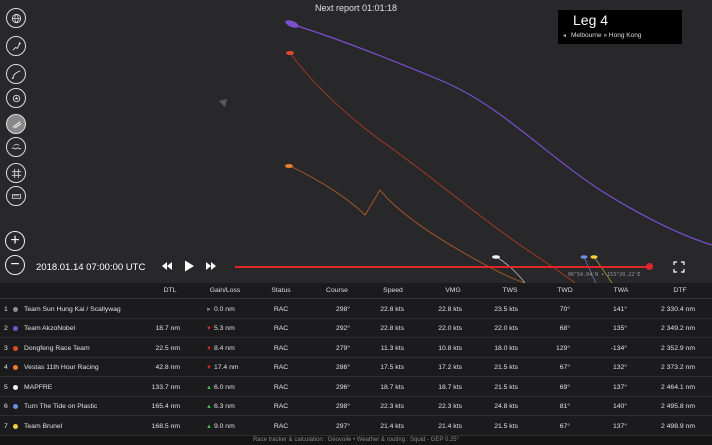 The image size is (712, 445). What do you see at coordinates (619, 406) in the screenshot?
I see `twa-value: 140°` at bounding box center [619, 406].